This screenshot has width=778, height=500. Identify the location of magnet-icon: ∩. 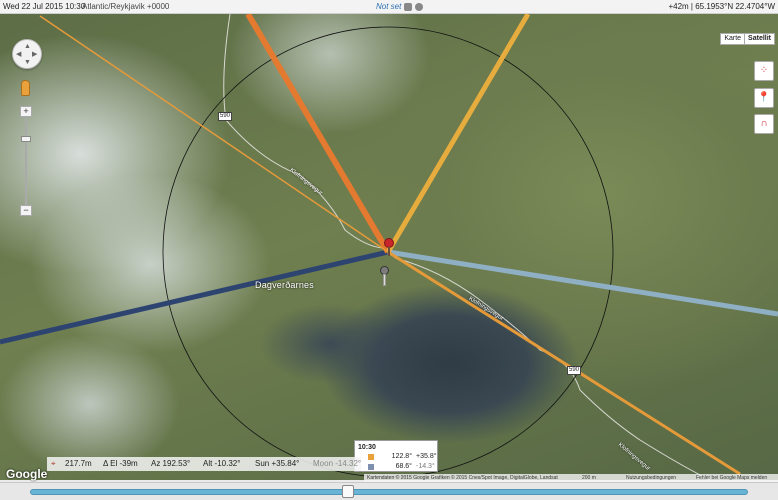
(764, 123).